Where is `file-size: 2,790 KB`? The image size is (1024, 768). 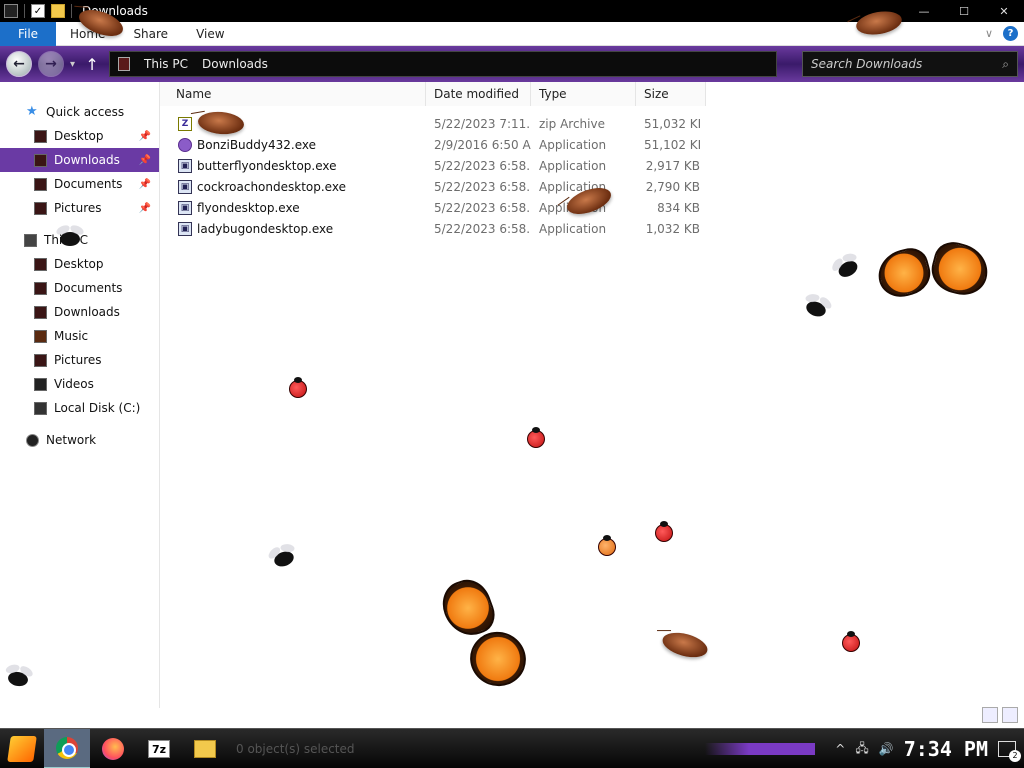 file-size: 2,790 KB is located at coordinates (672, 186).